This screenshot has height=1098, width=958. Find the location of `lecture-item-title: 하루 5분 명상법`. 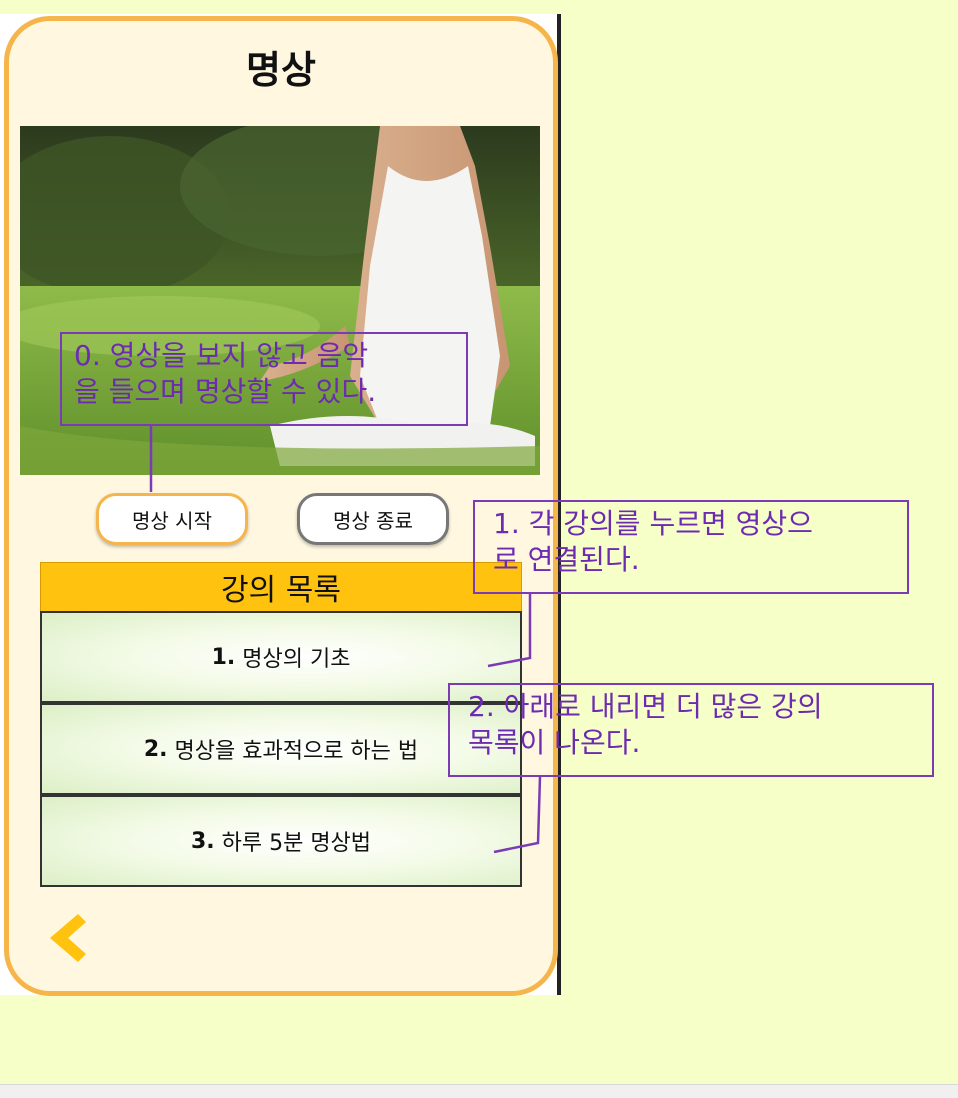

lecture-item-title: 하루 5분 명상법 is located at coordinates (296, 843).